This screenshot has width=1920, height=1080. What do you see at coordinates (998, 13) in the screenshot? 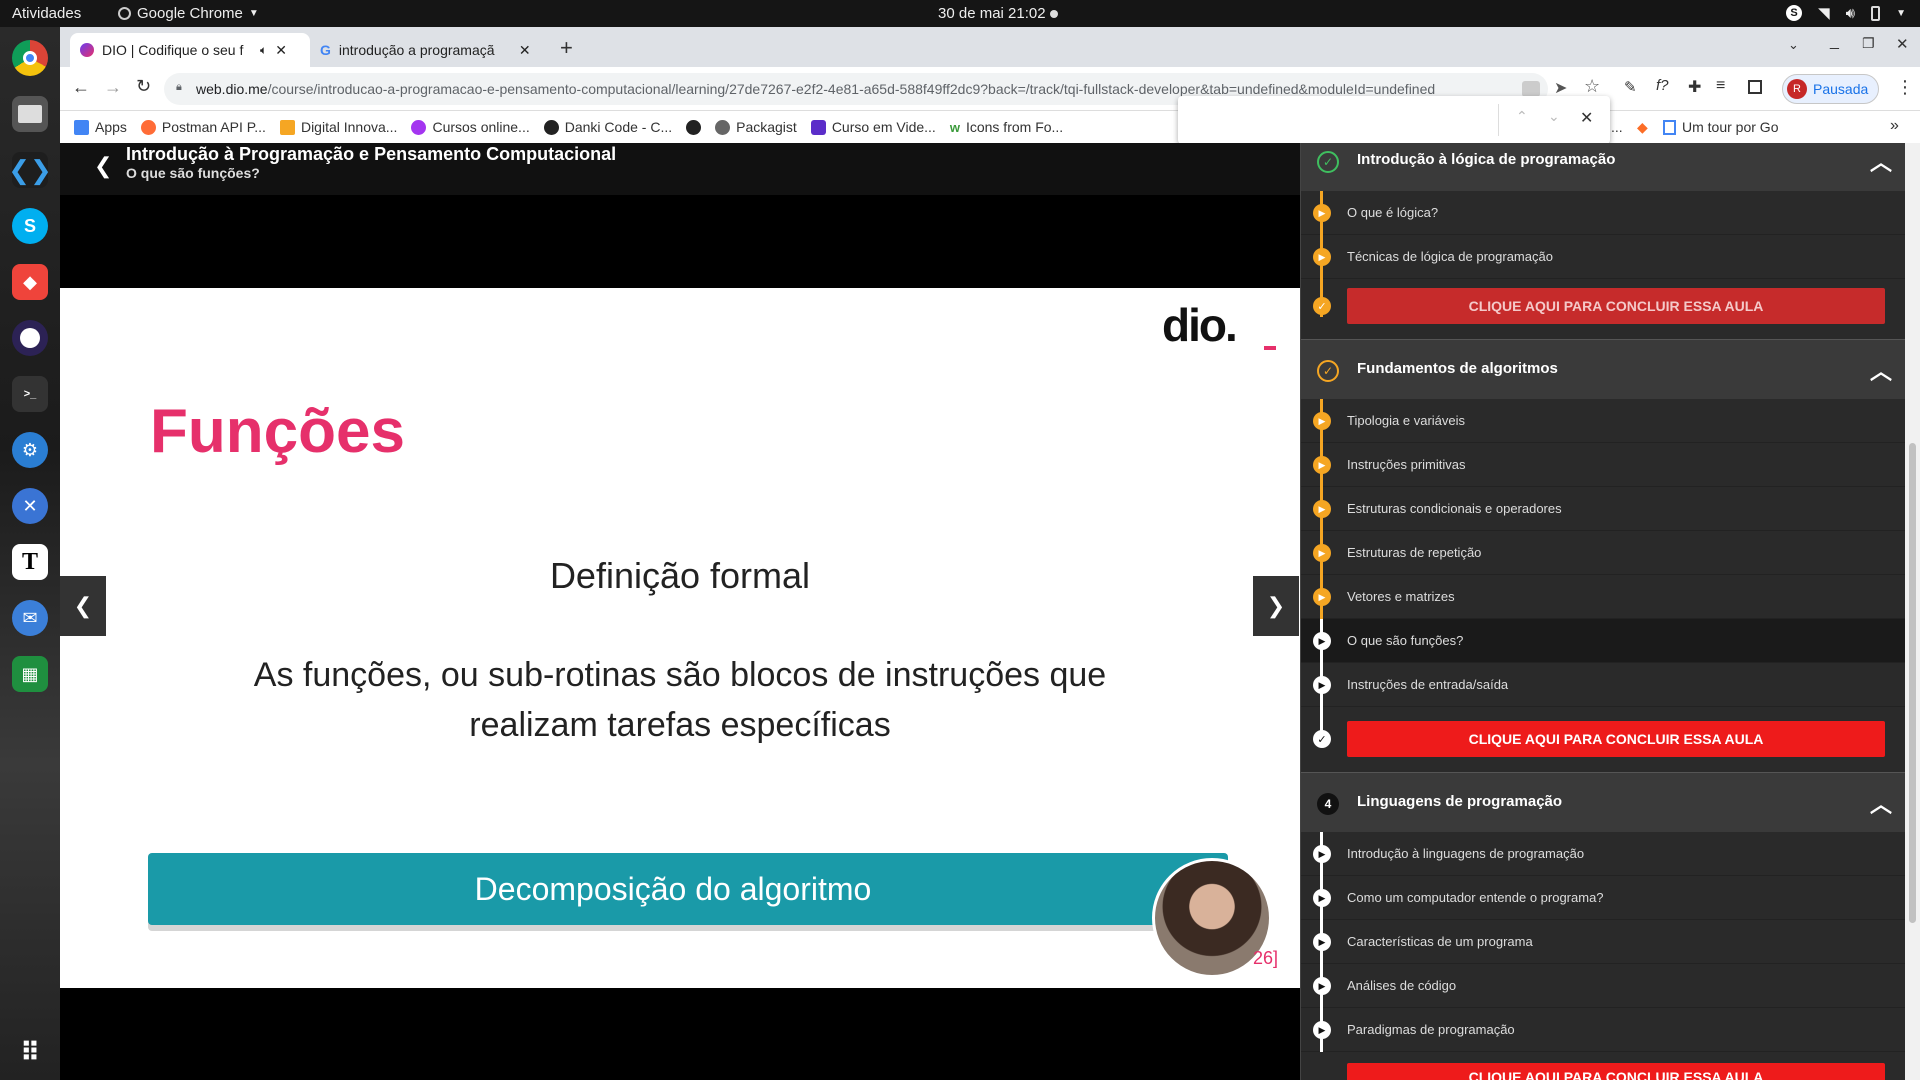
I see `clock: 30 de mai 21:02` at bounding box center [998, 13].